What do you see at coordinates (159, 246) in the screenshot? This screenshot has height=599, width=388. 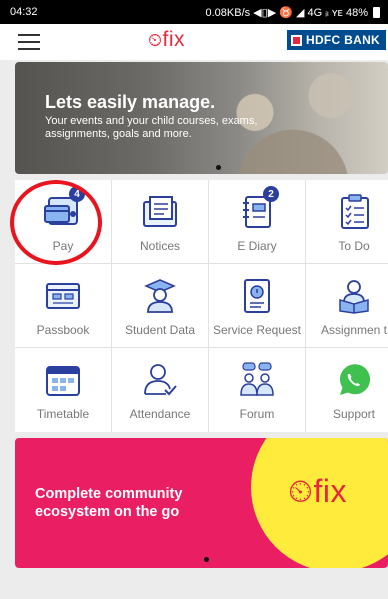 I see `tile-label: Notices` at bounding box center [159, 246].